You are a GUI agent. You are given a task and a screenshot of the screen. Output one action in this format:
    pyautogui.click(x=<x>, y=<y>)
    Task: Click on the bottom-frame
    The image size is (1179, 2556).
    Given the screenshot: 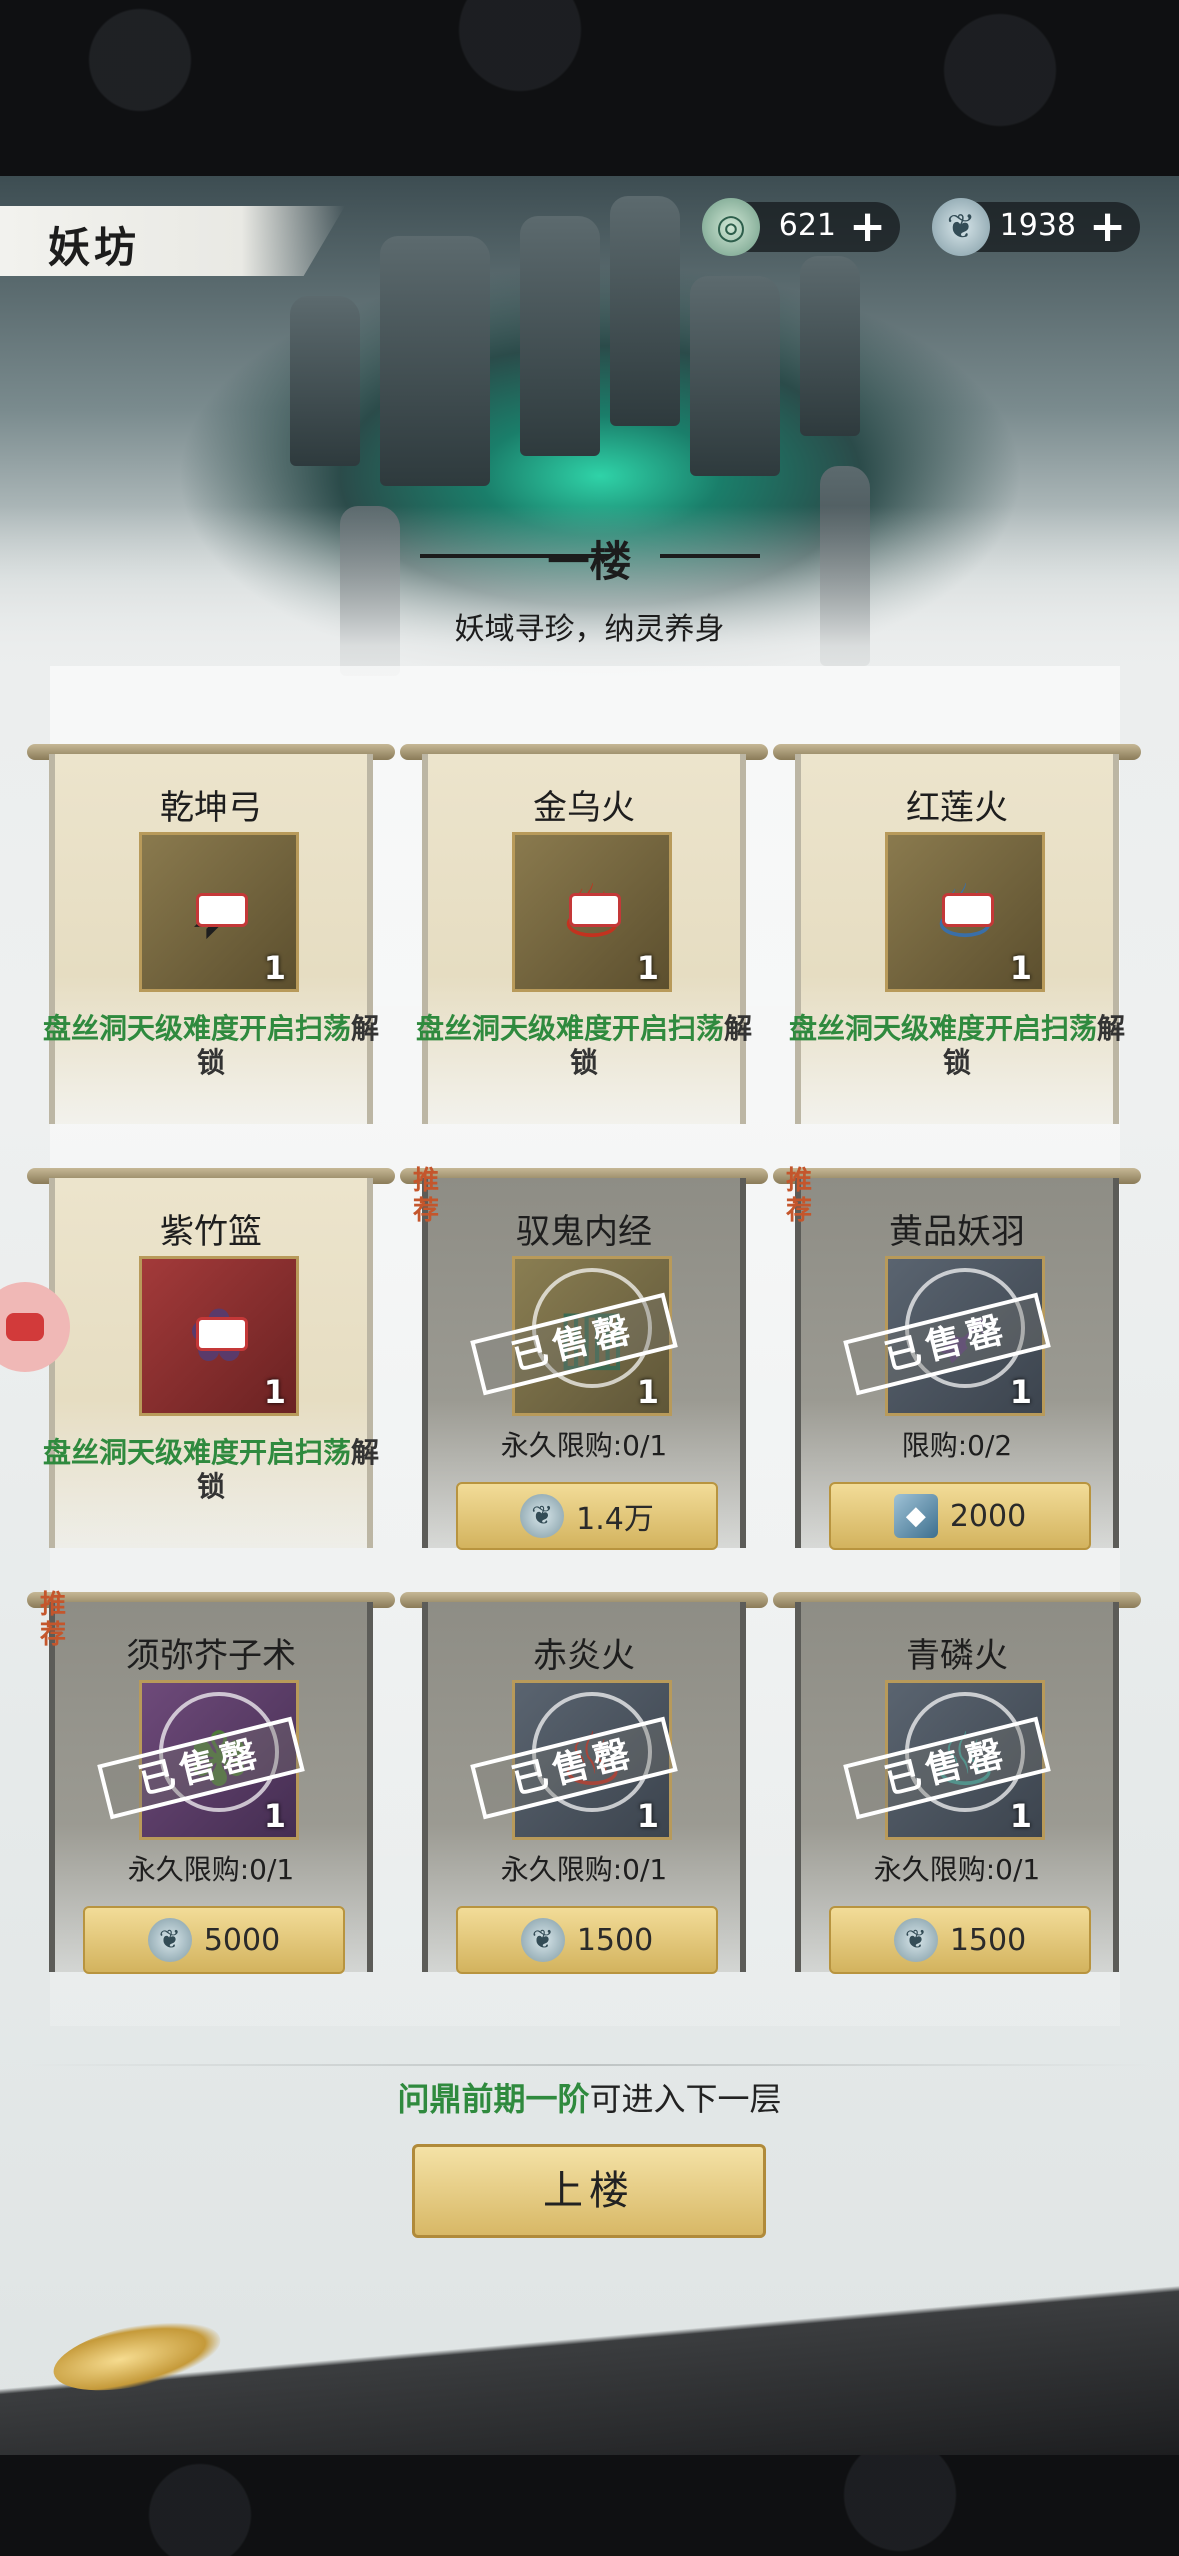 What is the action you would take?
    pyautogui.click(x=589, y=2505)
    